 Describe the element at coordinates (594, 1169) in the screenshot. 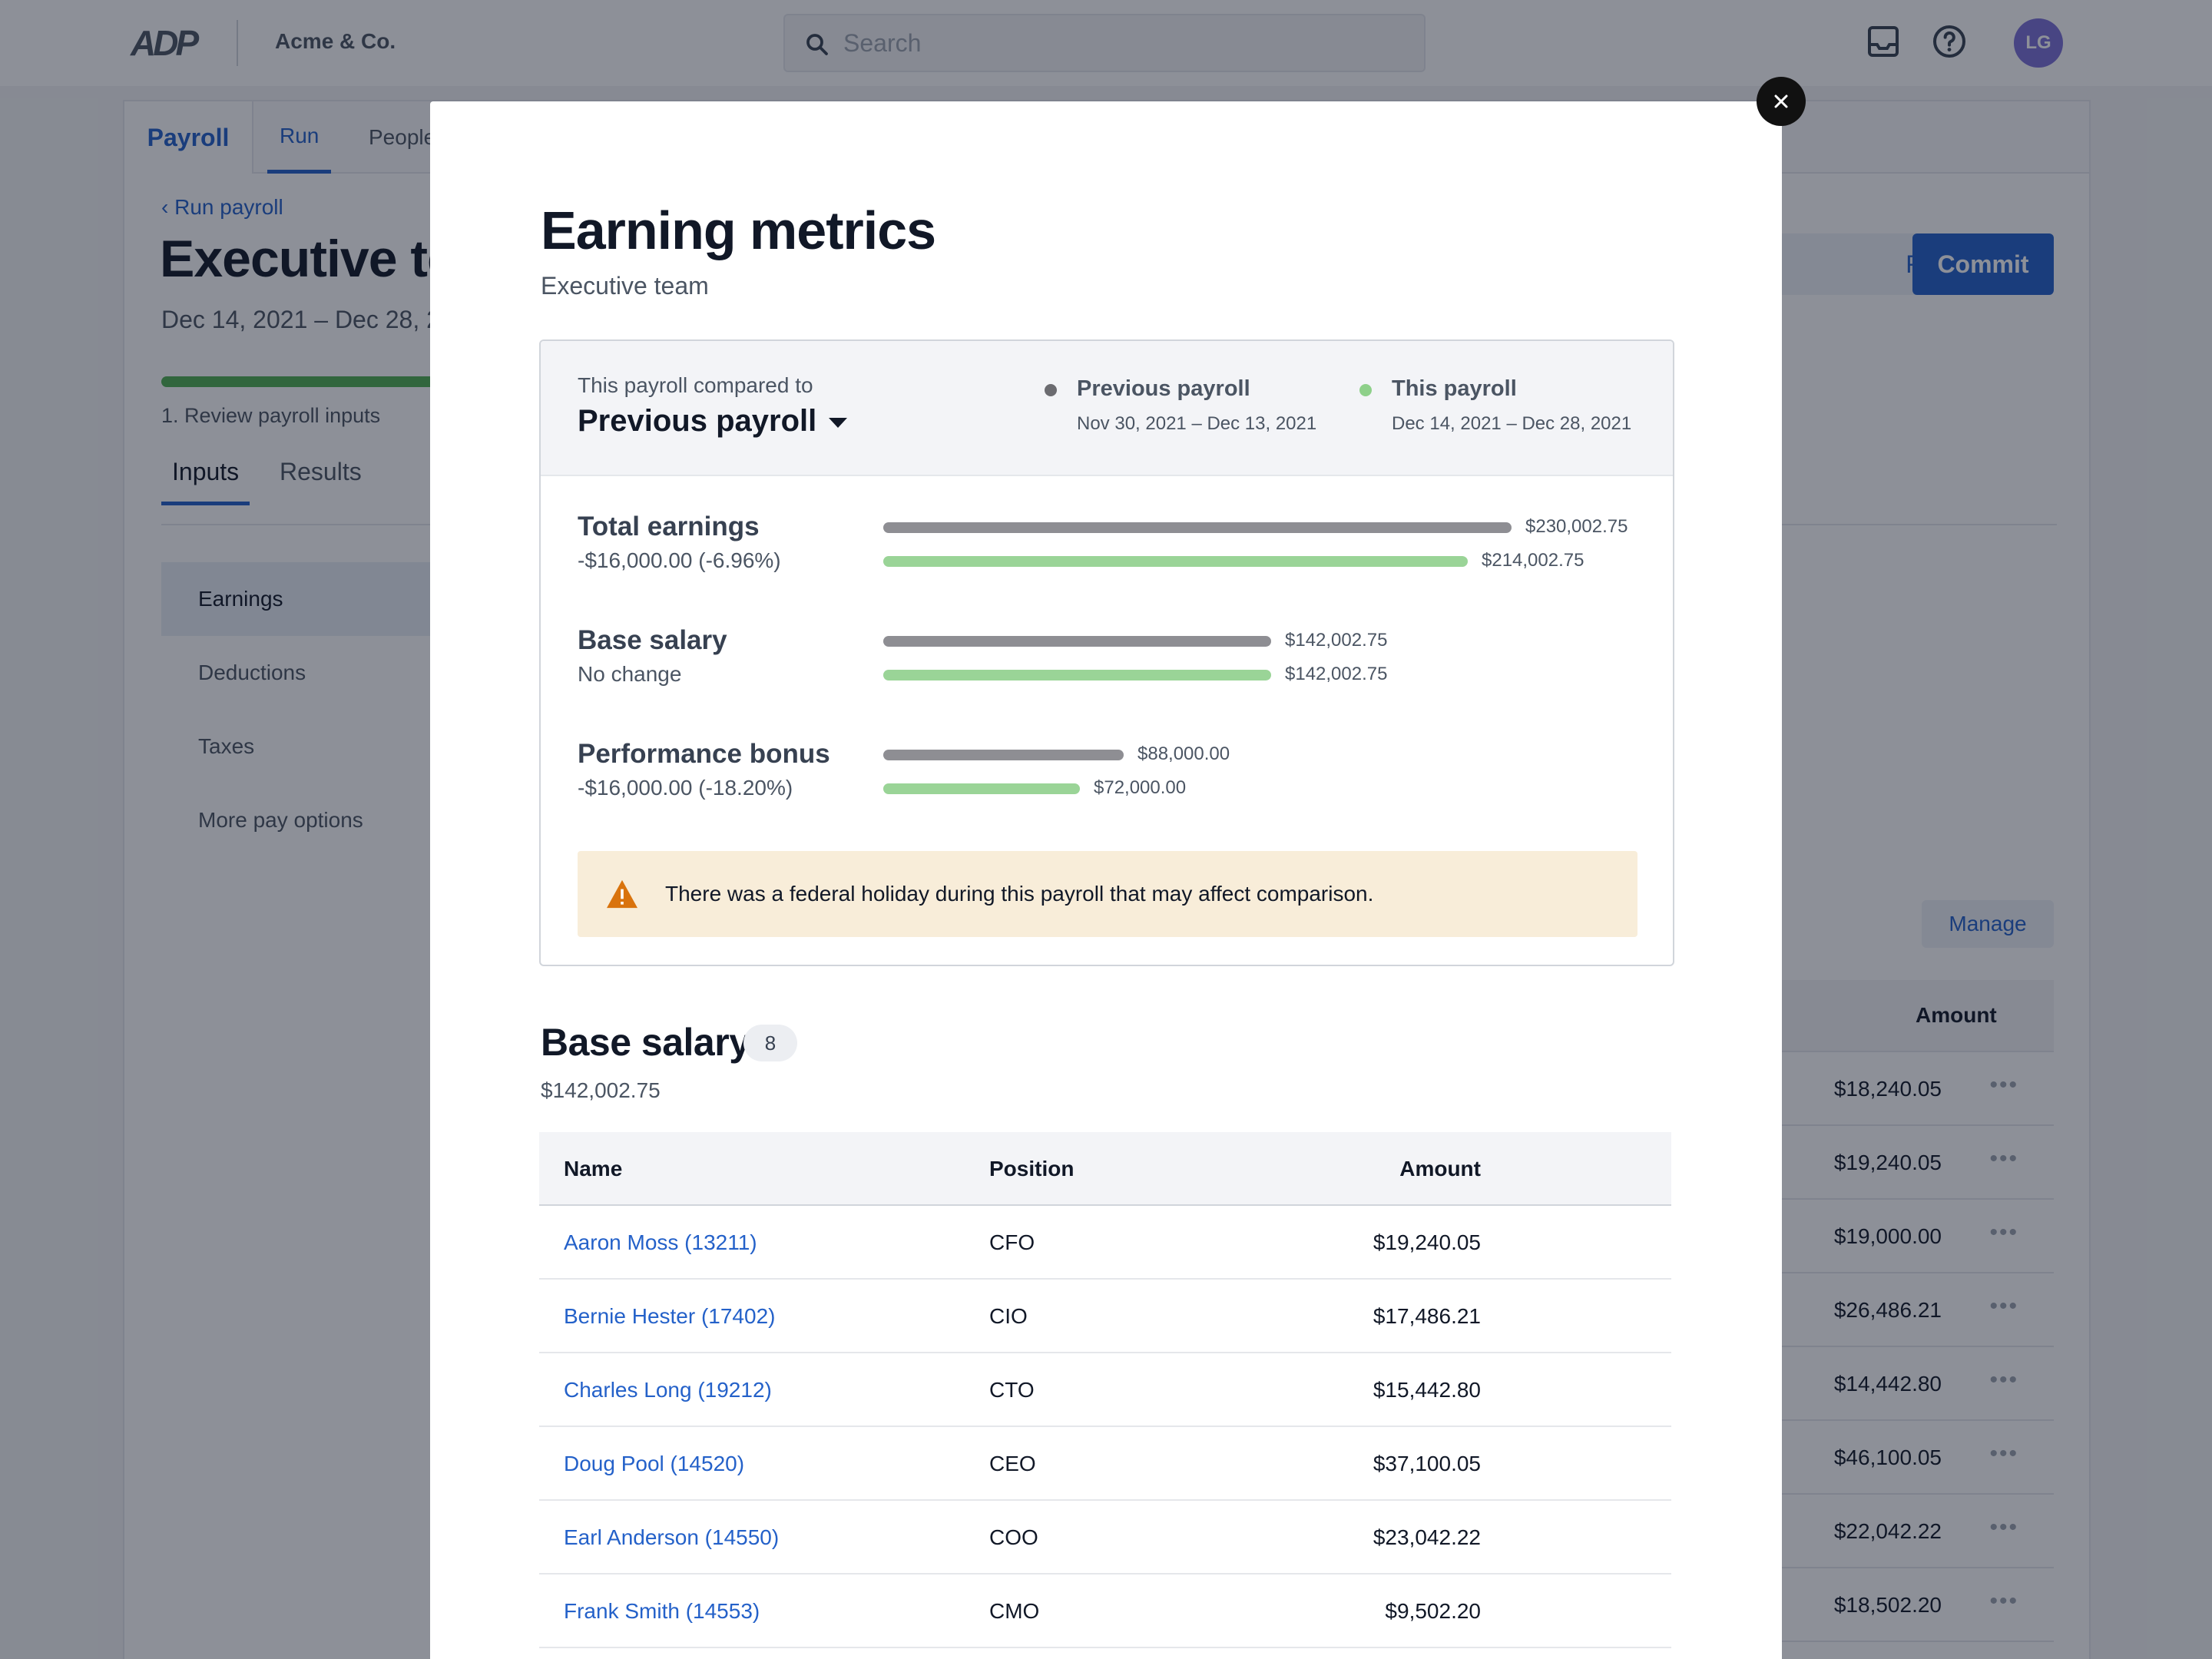

I see `name-header: Name` at that location.